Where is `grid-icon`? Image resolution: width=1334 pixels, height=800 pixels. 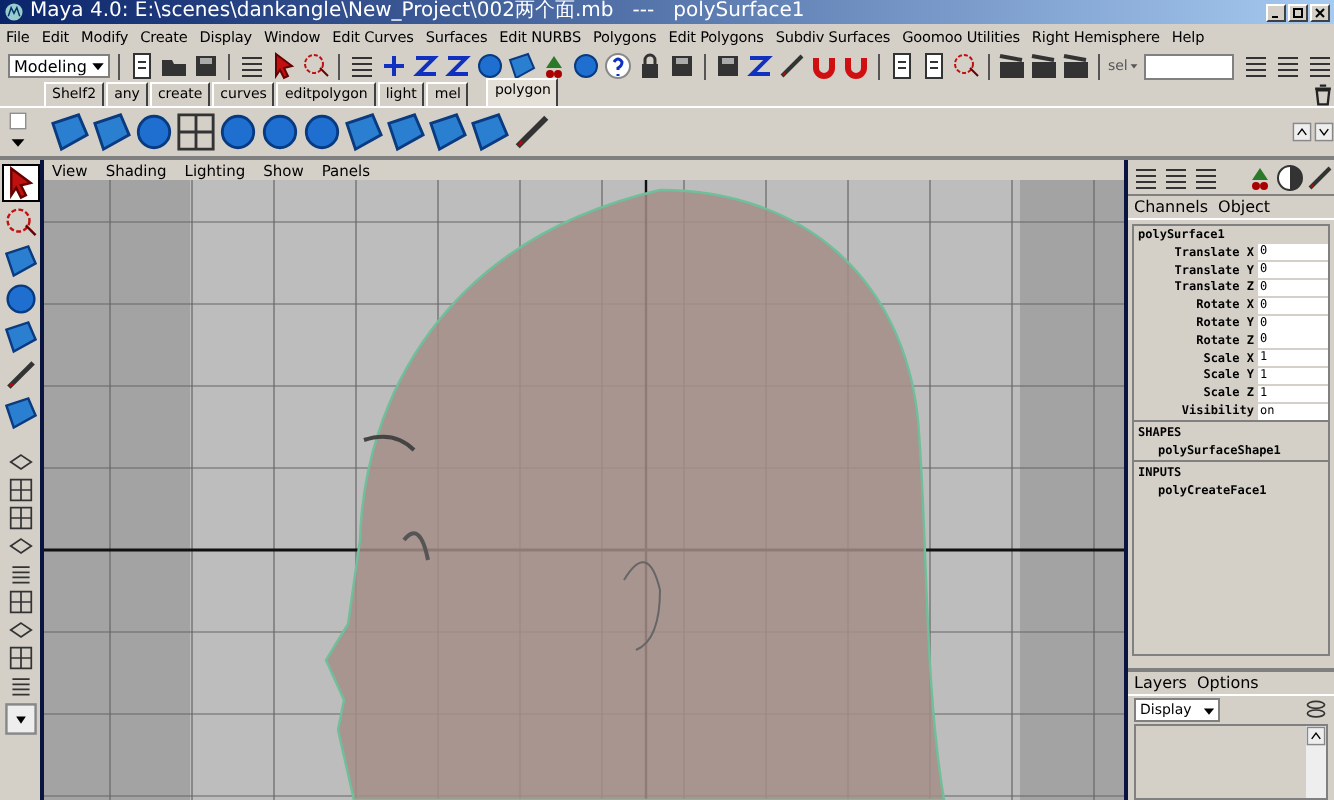
grid-icon is located at coordinates (196, 132).